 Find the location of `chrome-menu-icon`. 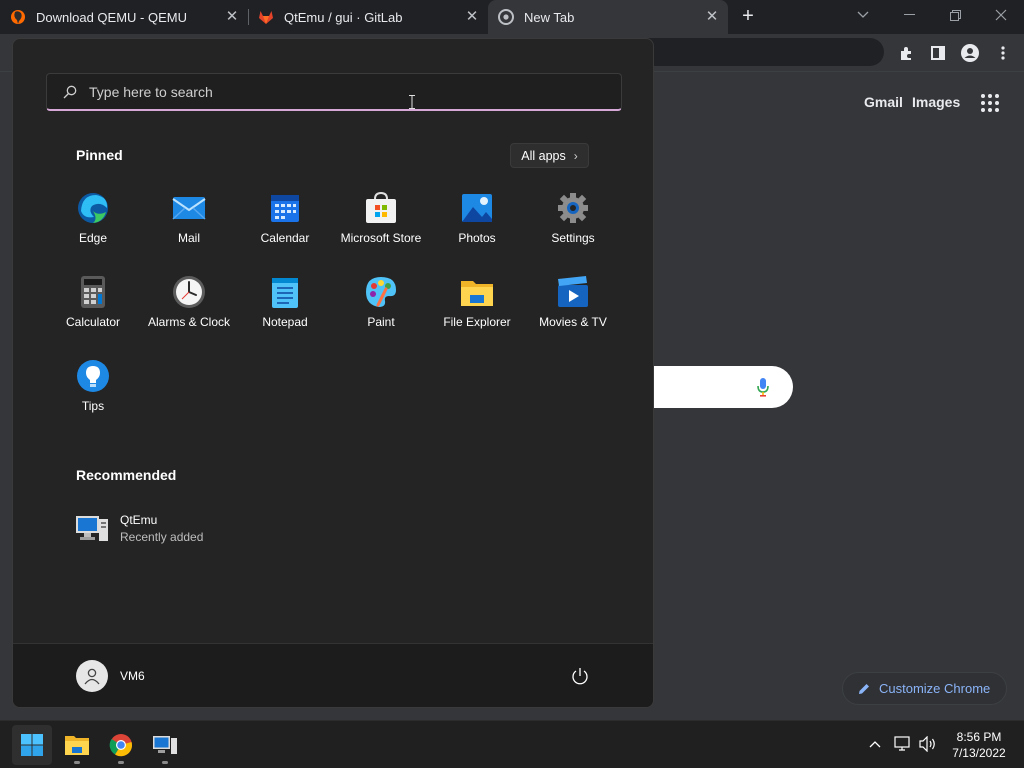

chrome-menu-icon is located at coordinates (1003, 53).